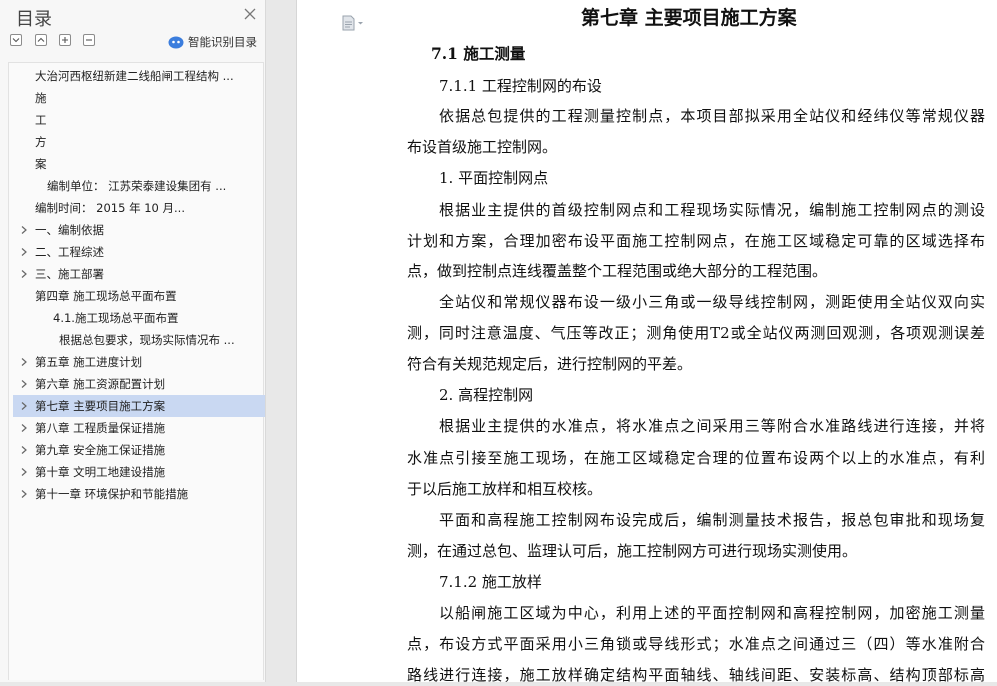 This screenshot has height=686, width=997. Describe the element at coordinates (41, 120) in the screenshot. I see `toc-item-label: 工` at that location.